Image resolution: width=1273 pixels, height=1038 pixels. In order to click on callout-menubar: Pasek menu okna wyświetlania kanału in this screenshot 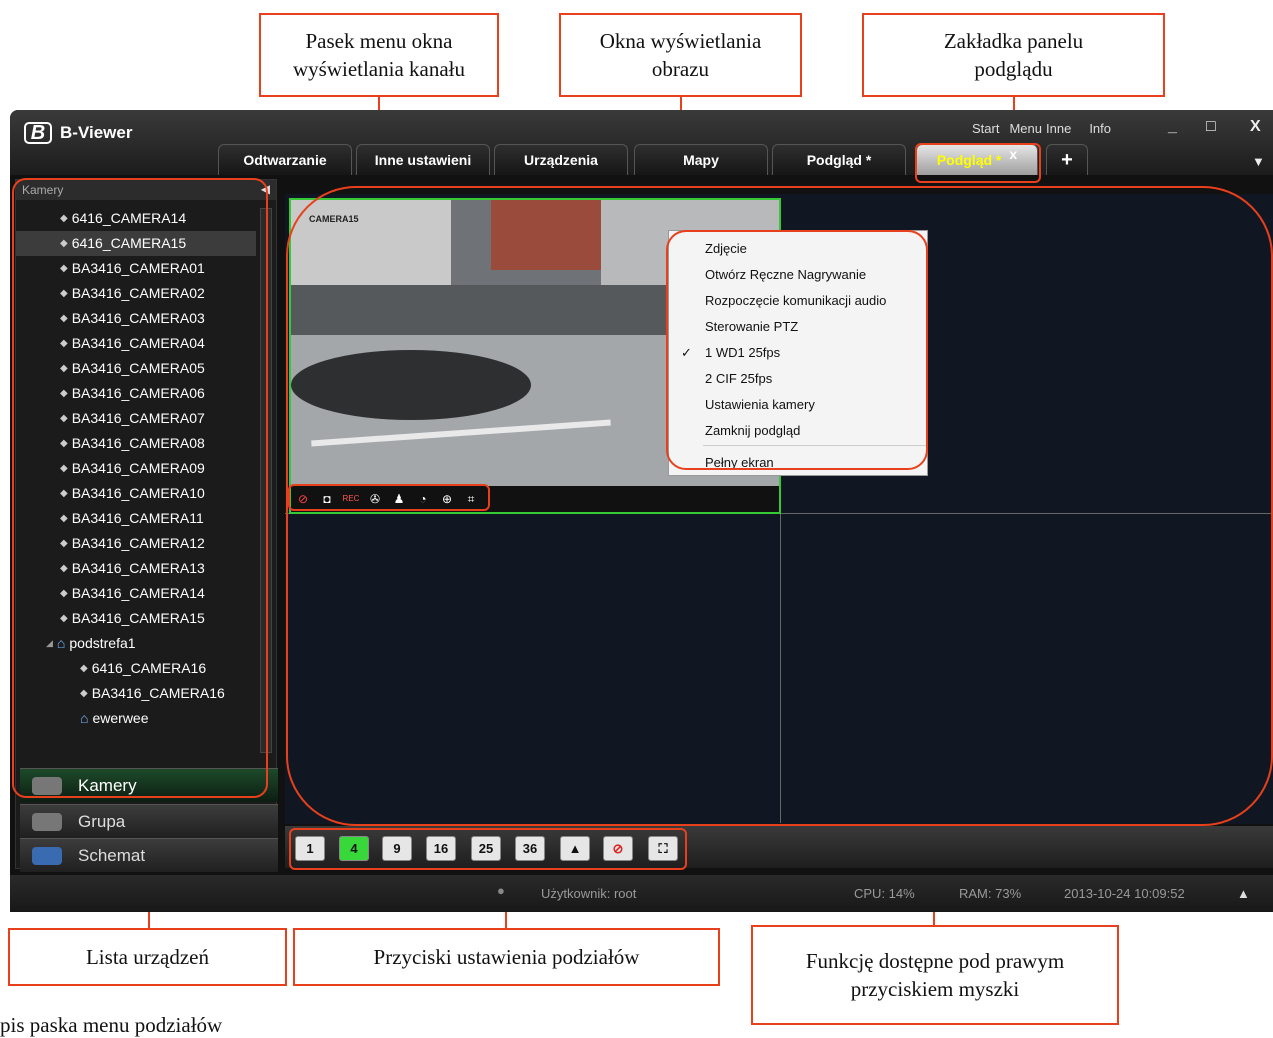, I will do `click(379, 55)`.